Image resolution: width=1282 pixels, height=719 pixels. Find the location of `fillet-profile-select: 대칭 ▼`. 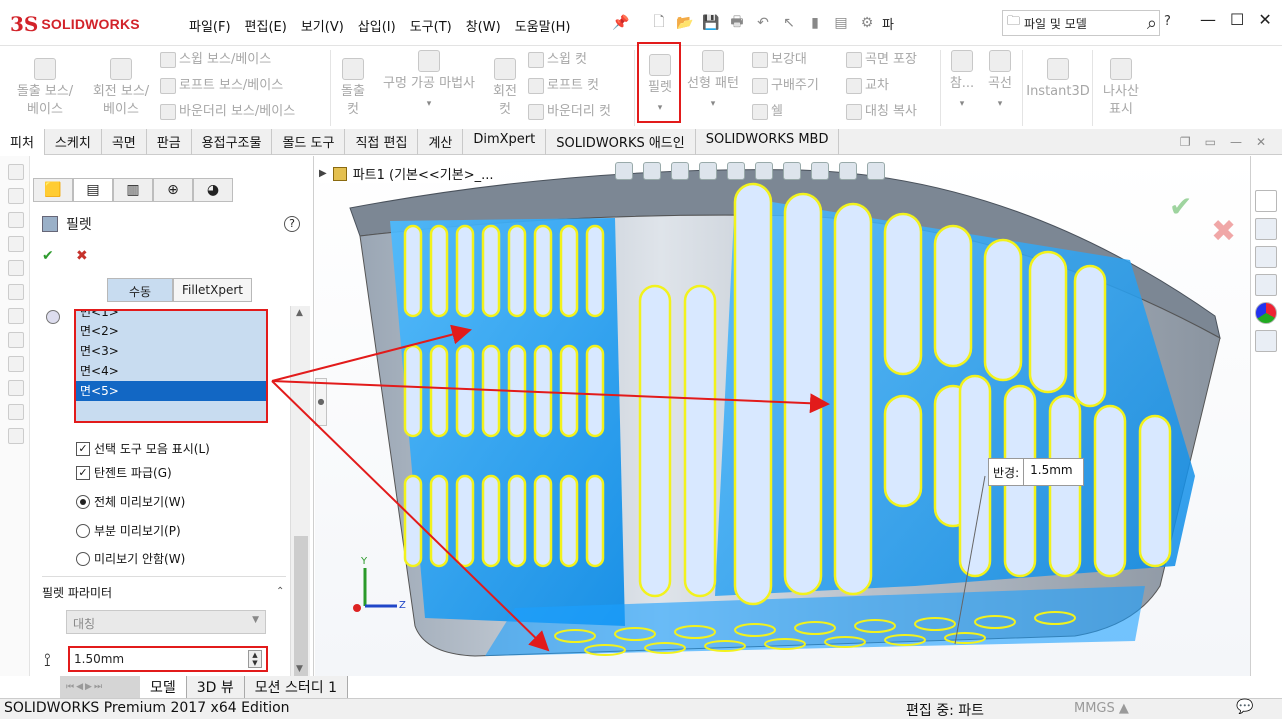

fillet-profile-select: 대칭 ▼ is located at coordinates (166, 622).